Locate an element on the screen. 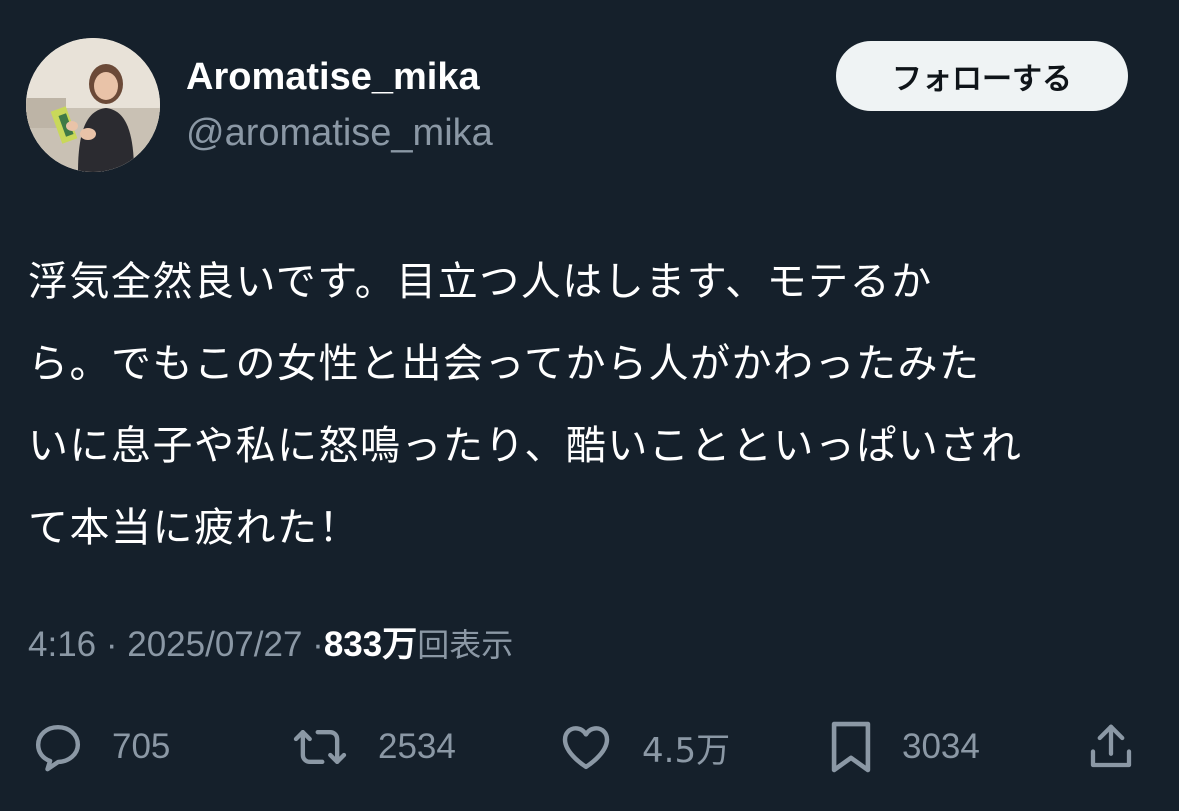 This screenshot has width=1179, height=811. repost-icon is located at coordinates (320, 747).